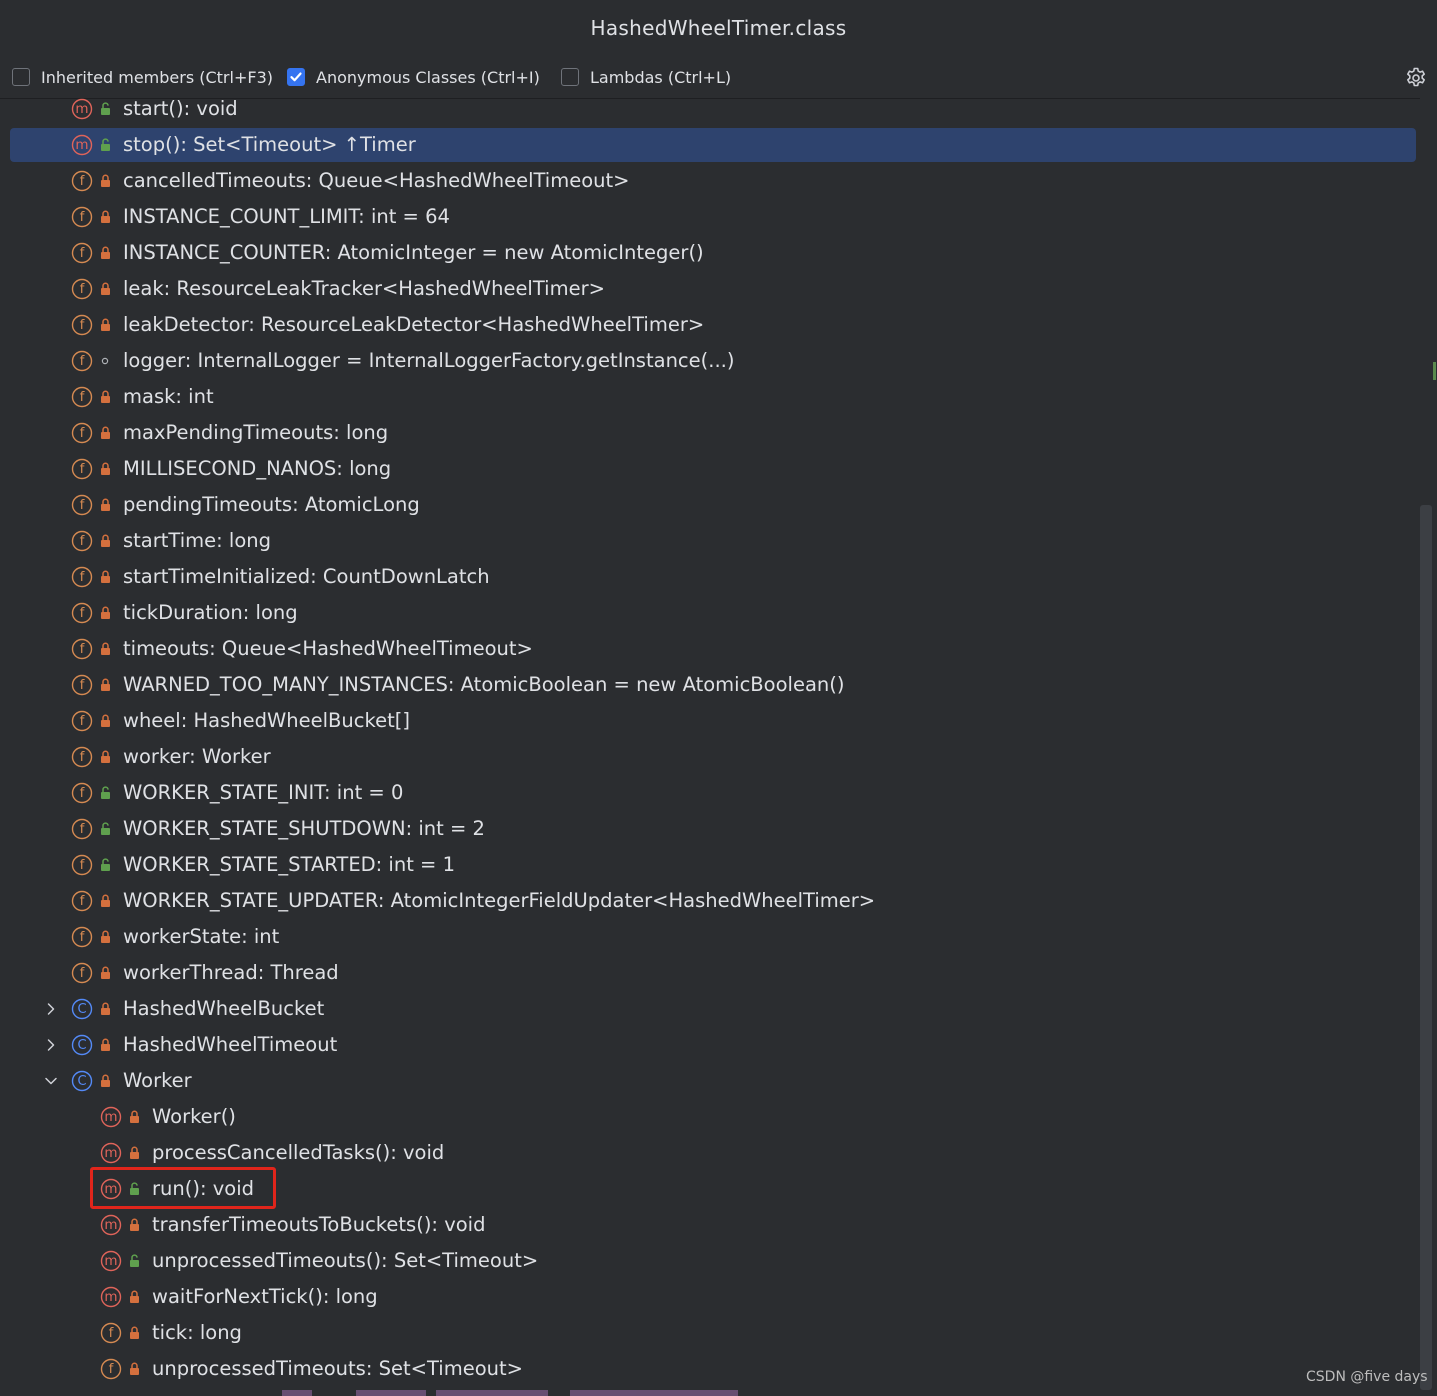 The image size is (1437, 1396). What do you see at coordinates (710, 937) in the screenshot?
I see `tree-field-row: f workerState: int` at bounding box center [710, 937].